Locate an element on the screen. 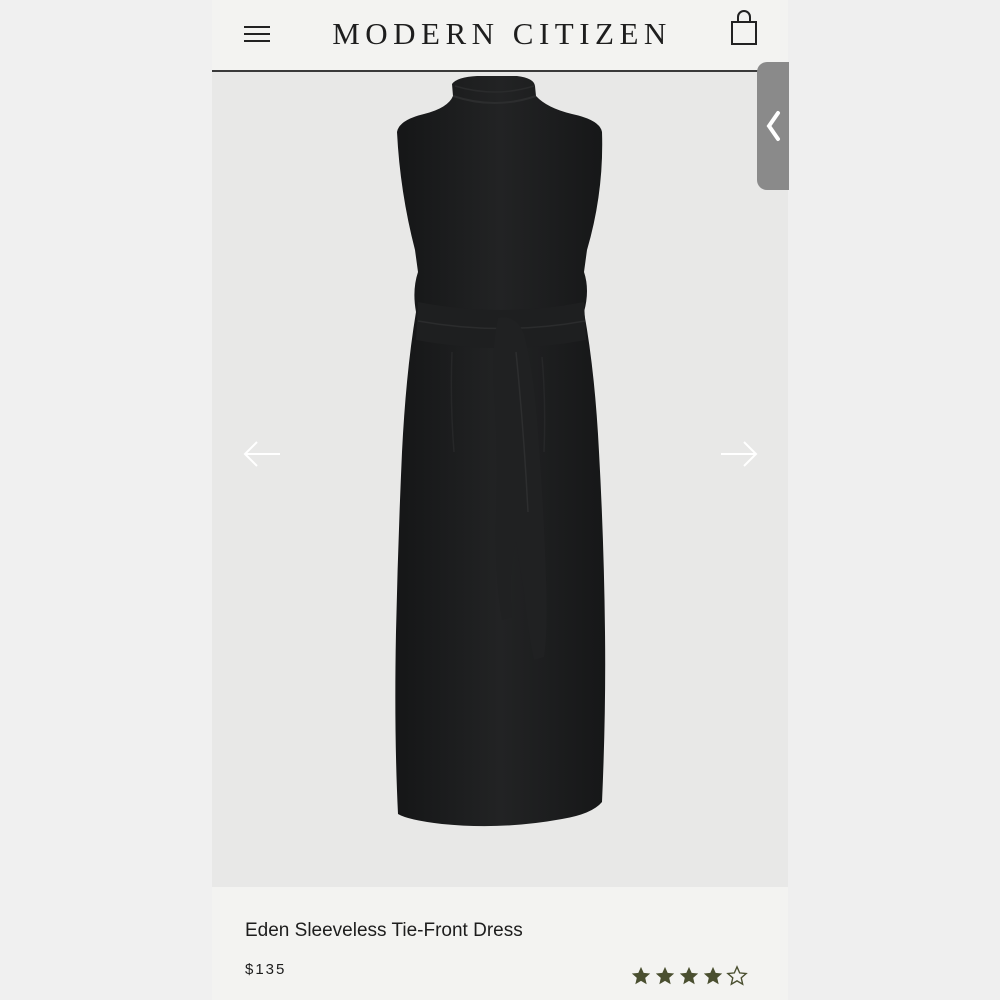 The width and height of the screenshot is (1000, 1000). brand-logo: MODERN CITIZEN is located at coordinates (502, 34).